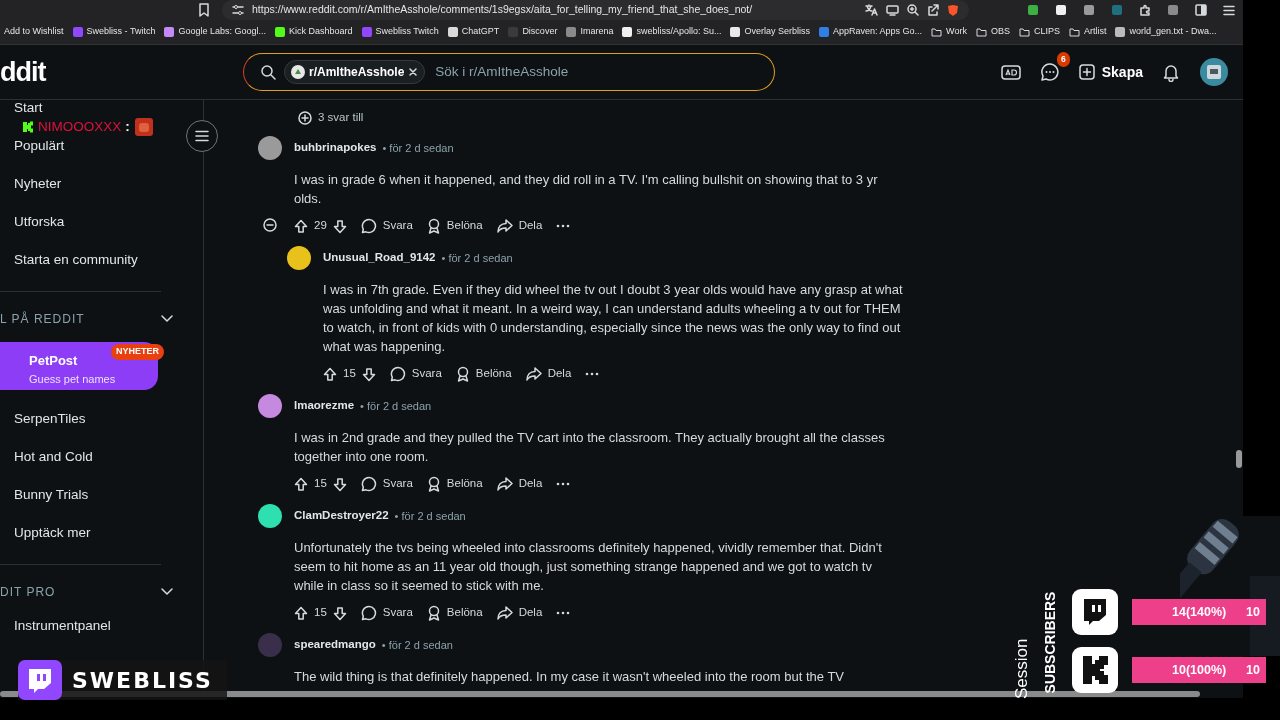 The width and height of the screenshot is (1280, 720). What do you see at coordinates (94, 184) in the screenshot?
I see `nav-item: Nyheter` at bounding box center [94, 184].